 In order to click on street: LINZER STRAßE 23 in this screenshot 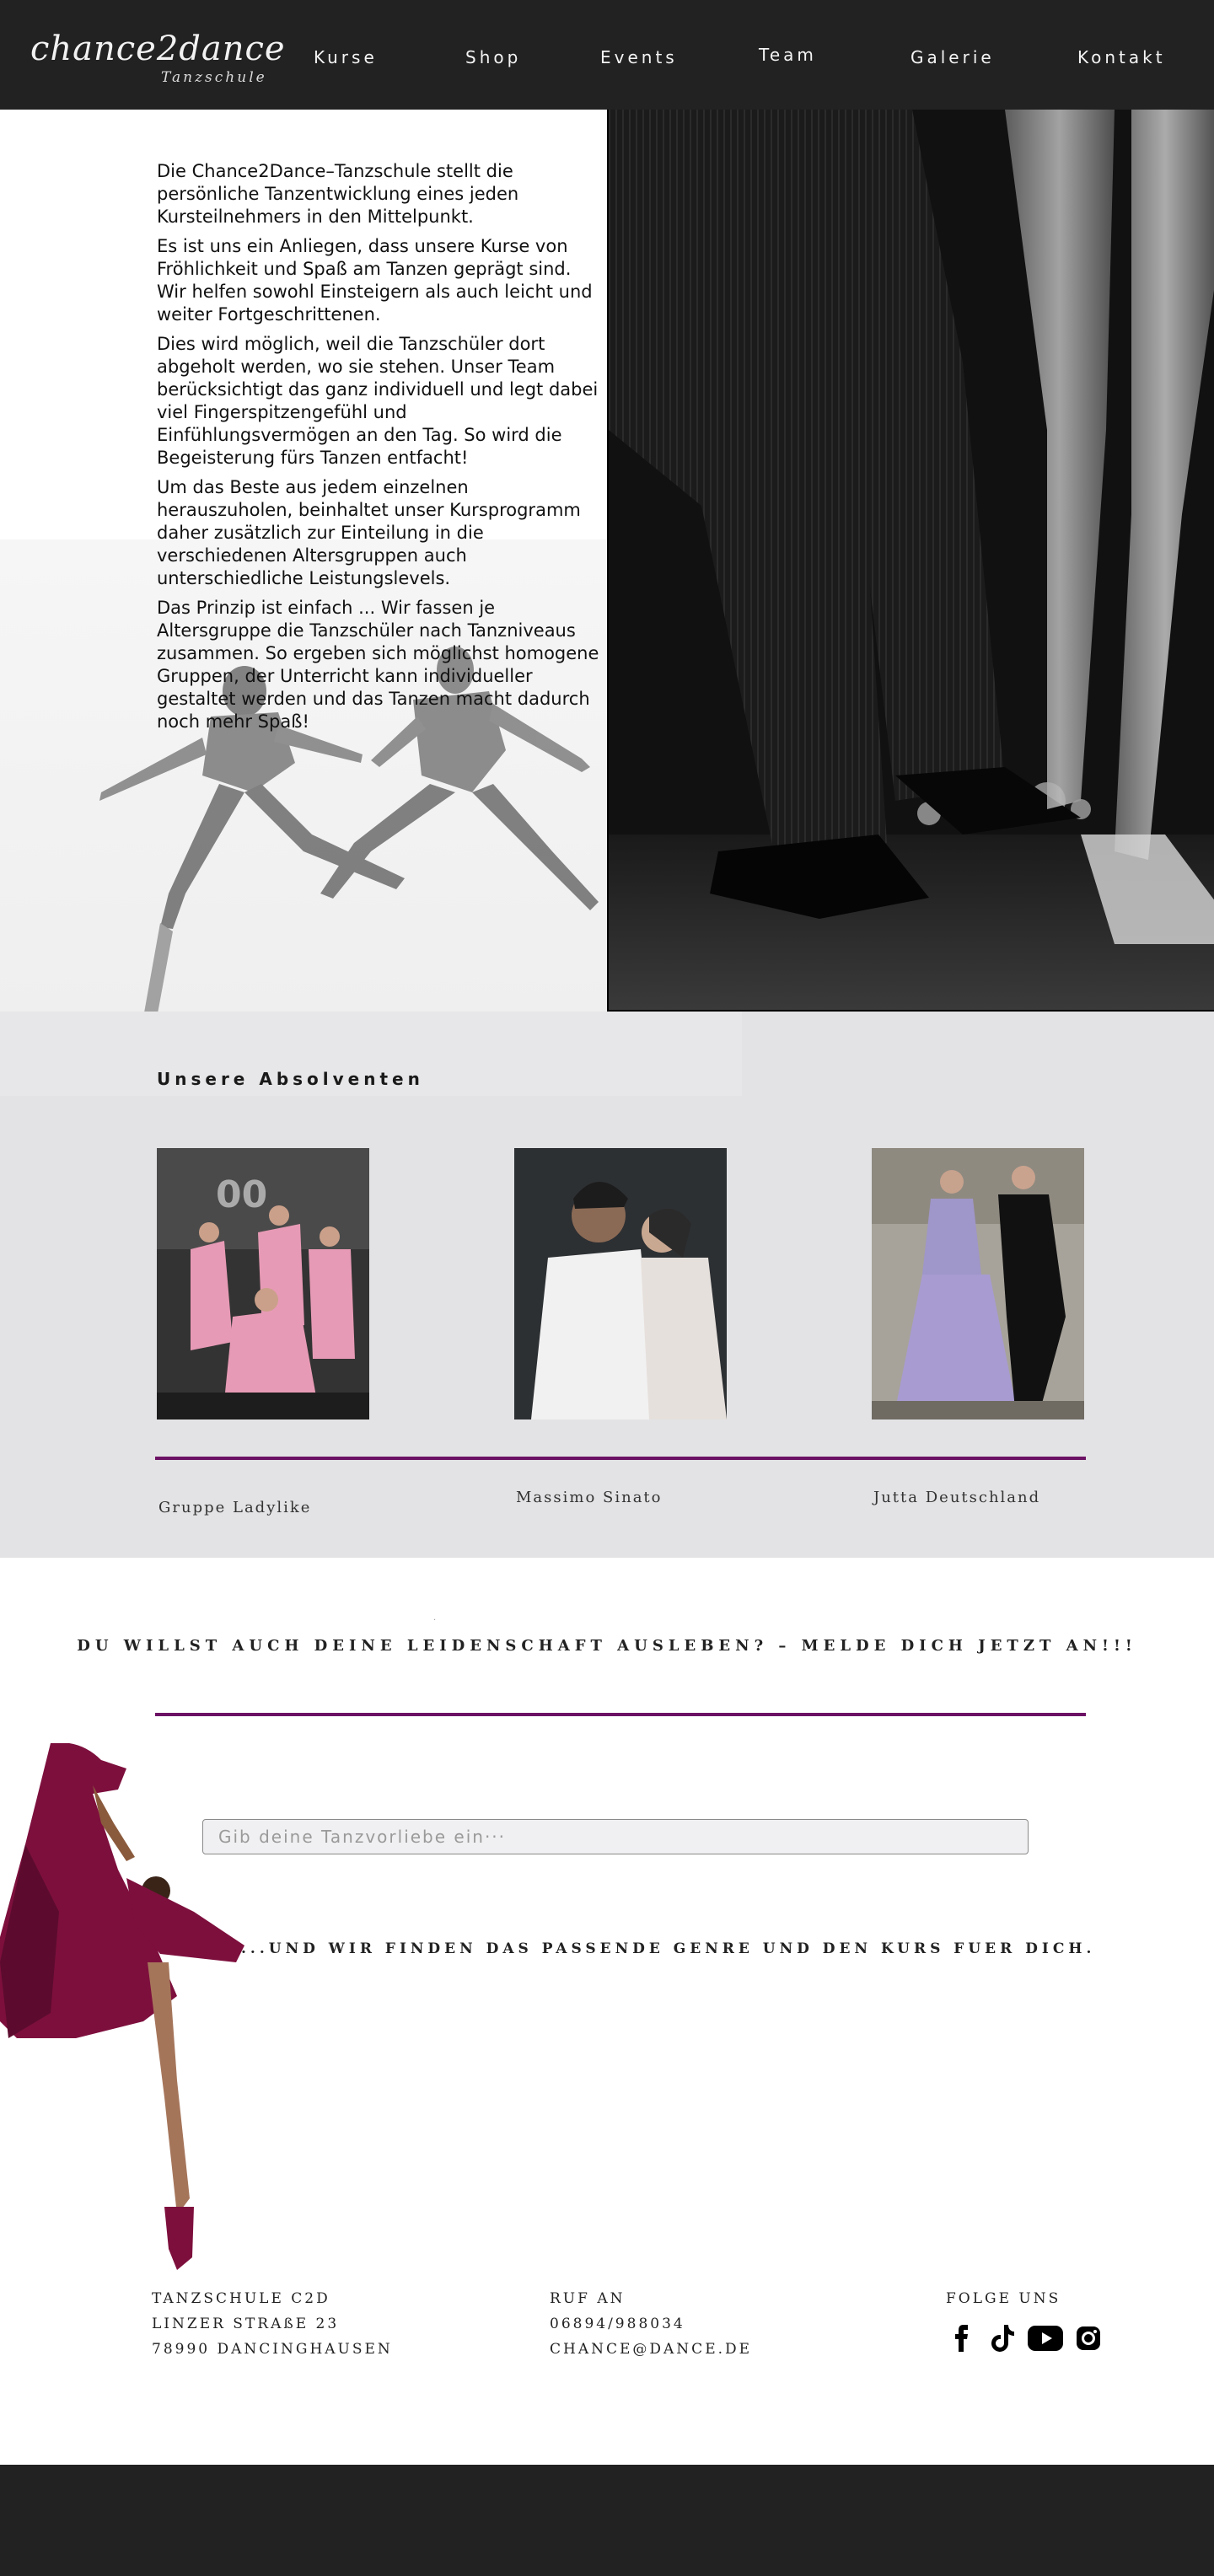, I will do `click(246, 2324)`.